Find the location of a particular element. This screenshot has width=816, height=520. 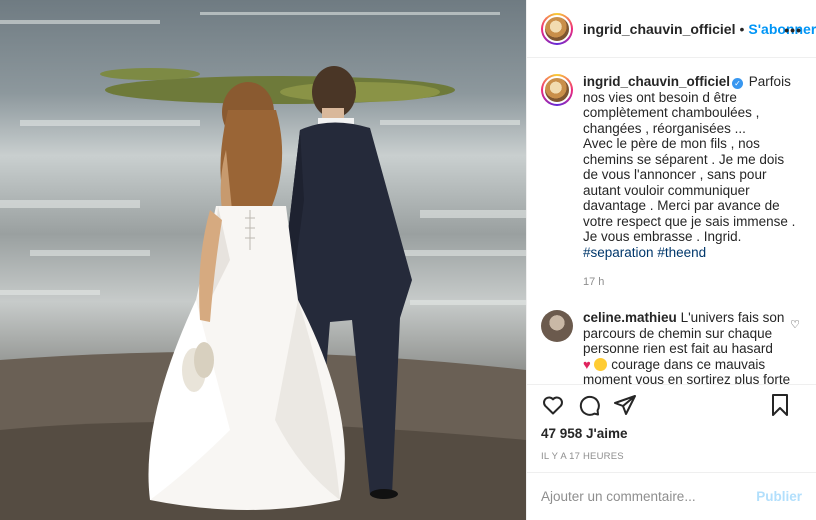

more-icon: ••• is located at coordinates (793, 30).